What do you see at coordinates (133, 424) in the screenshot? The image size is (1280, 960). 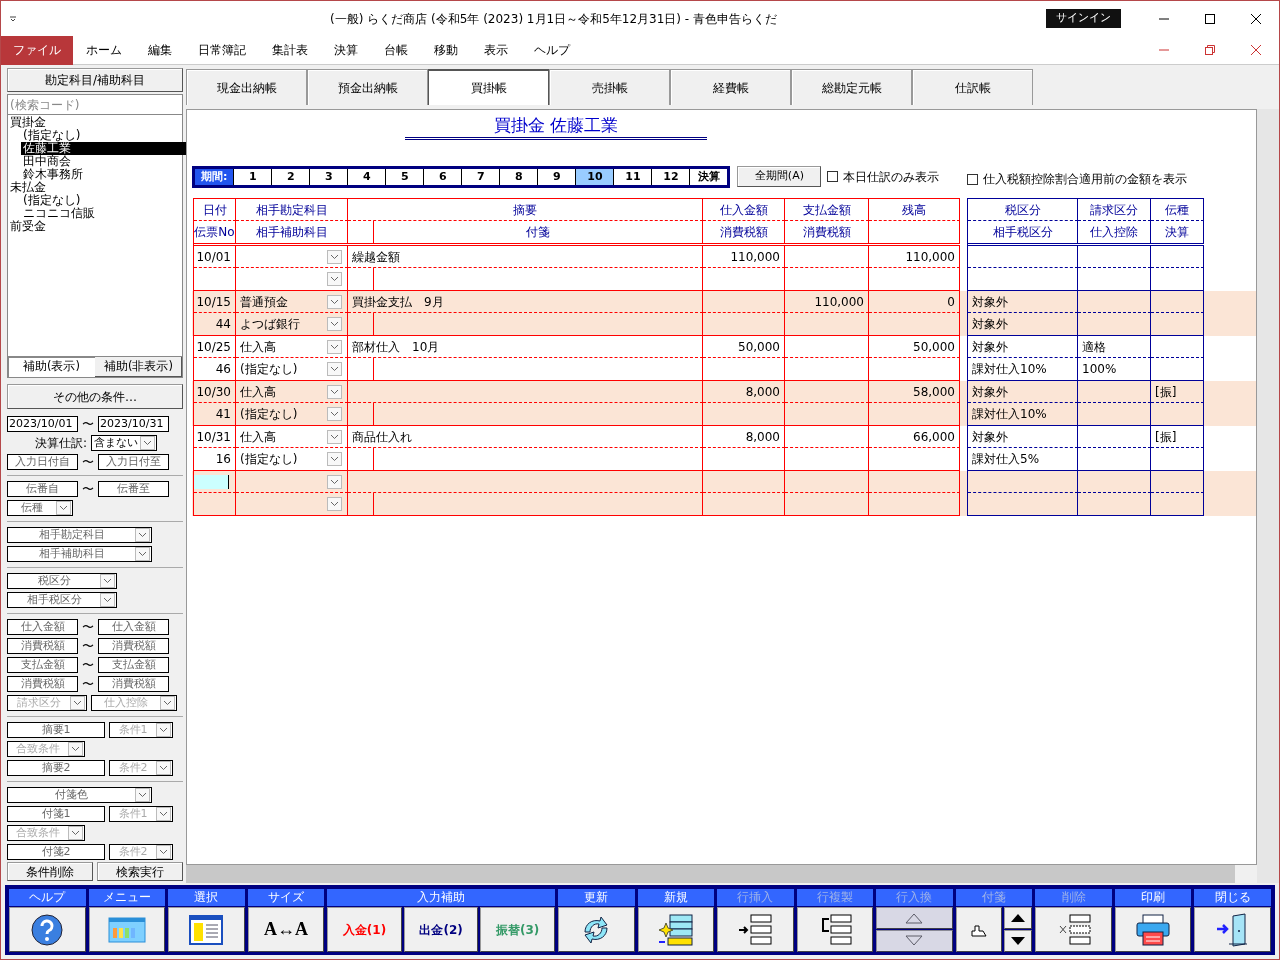 I see `filter-field: 2023/10/31` at bounding box center [133, 424].